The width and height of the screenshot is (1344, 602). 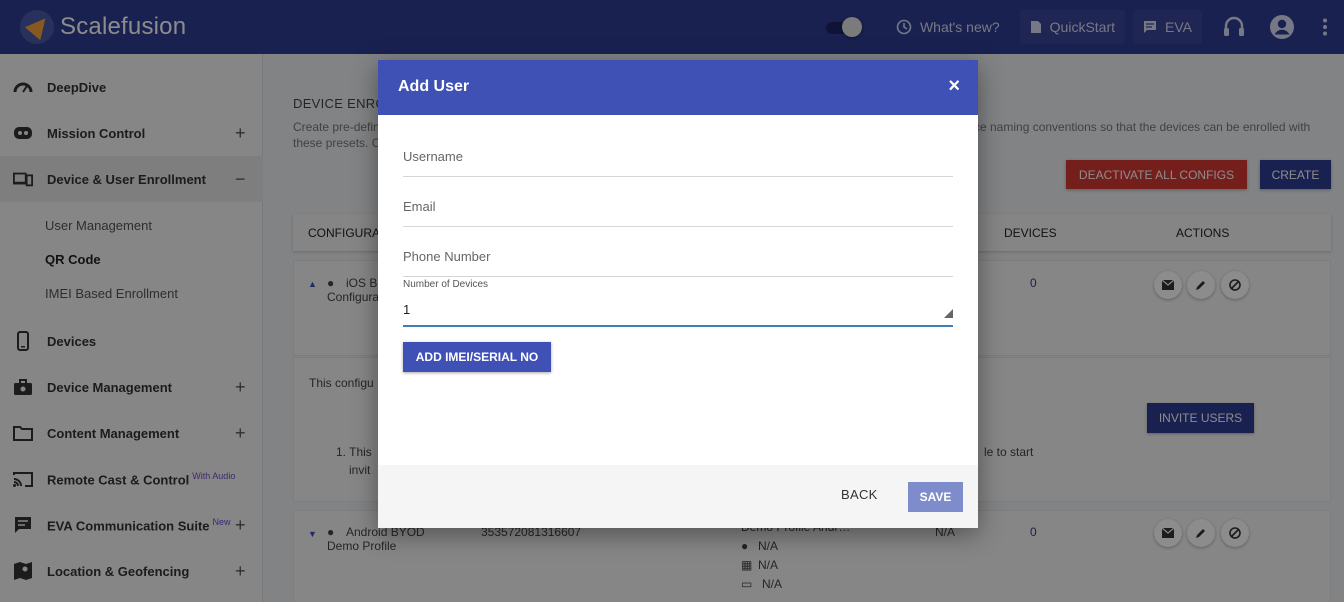 I want to click on add-imei-serial-button: ADD IMEI/SERIAL NO, so click(x=477, y=357).